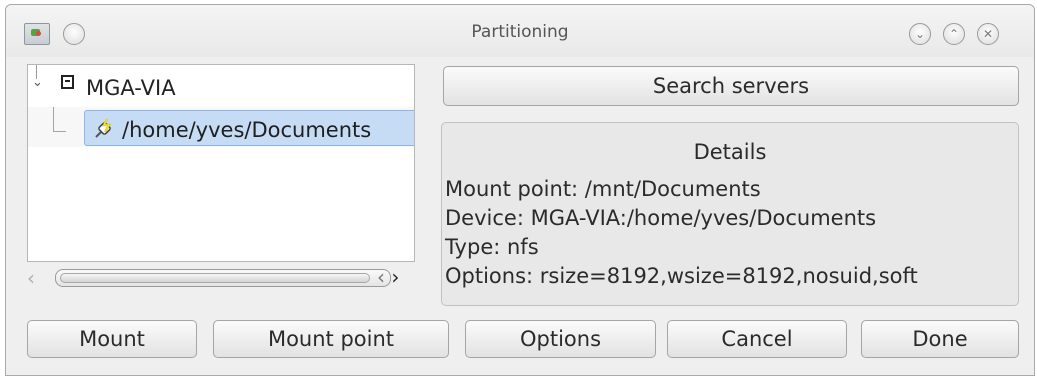 Image resolution: width=1037 pixels, height=378 pixels. I want to click on mount-button: Mount, so click(112, 339).